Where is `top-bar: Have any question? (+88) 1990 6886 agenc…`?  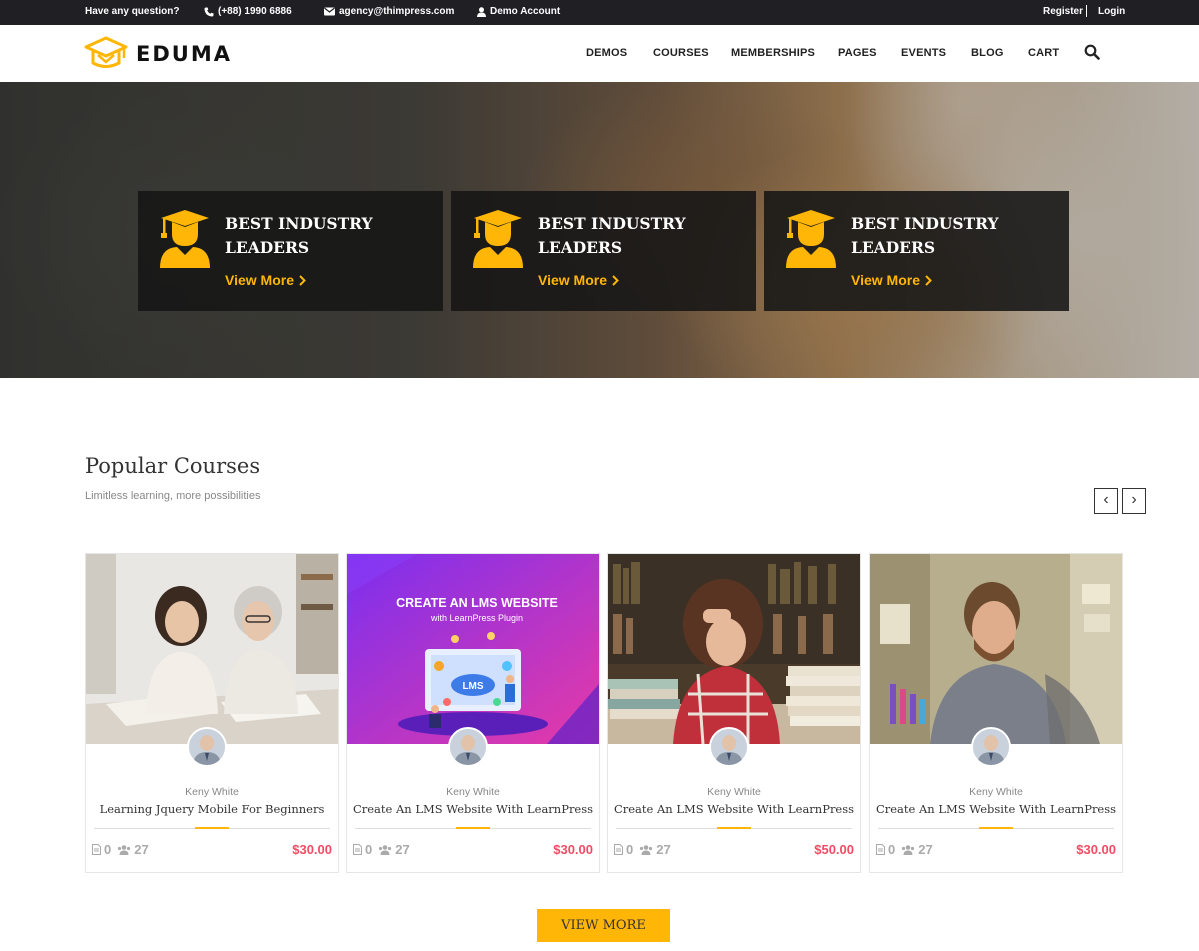 top-bar: Have any question? (+88) 1990 6886 agenc… is located at coordinates (599, 12).